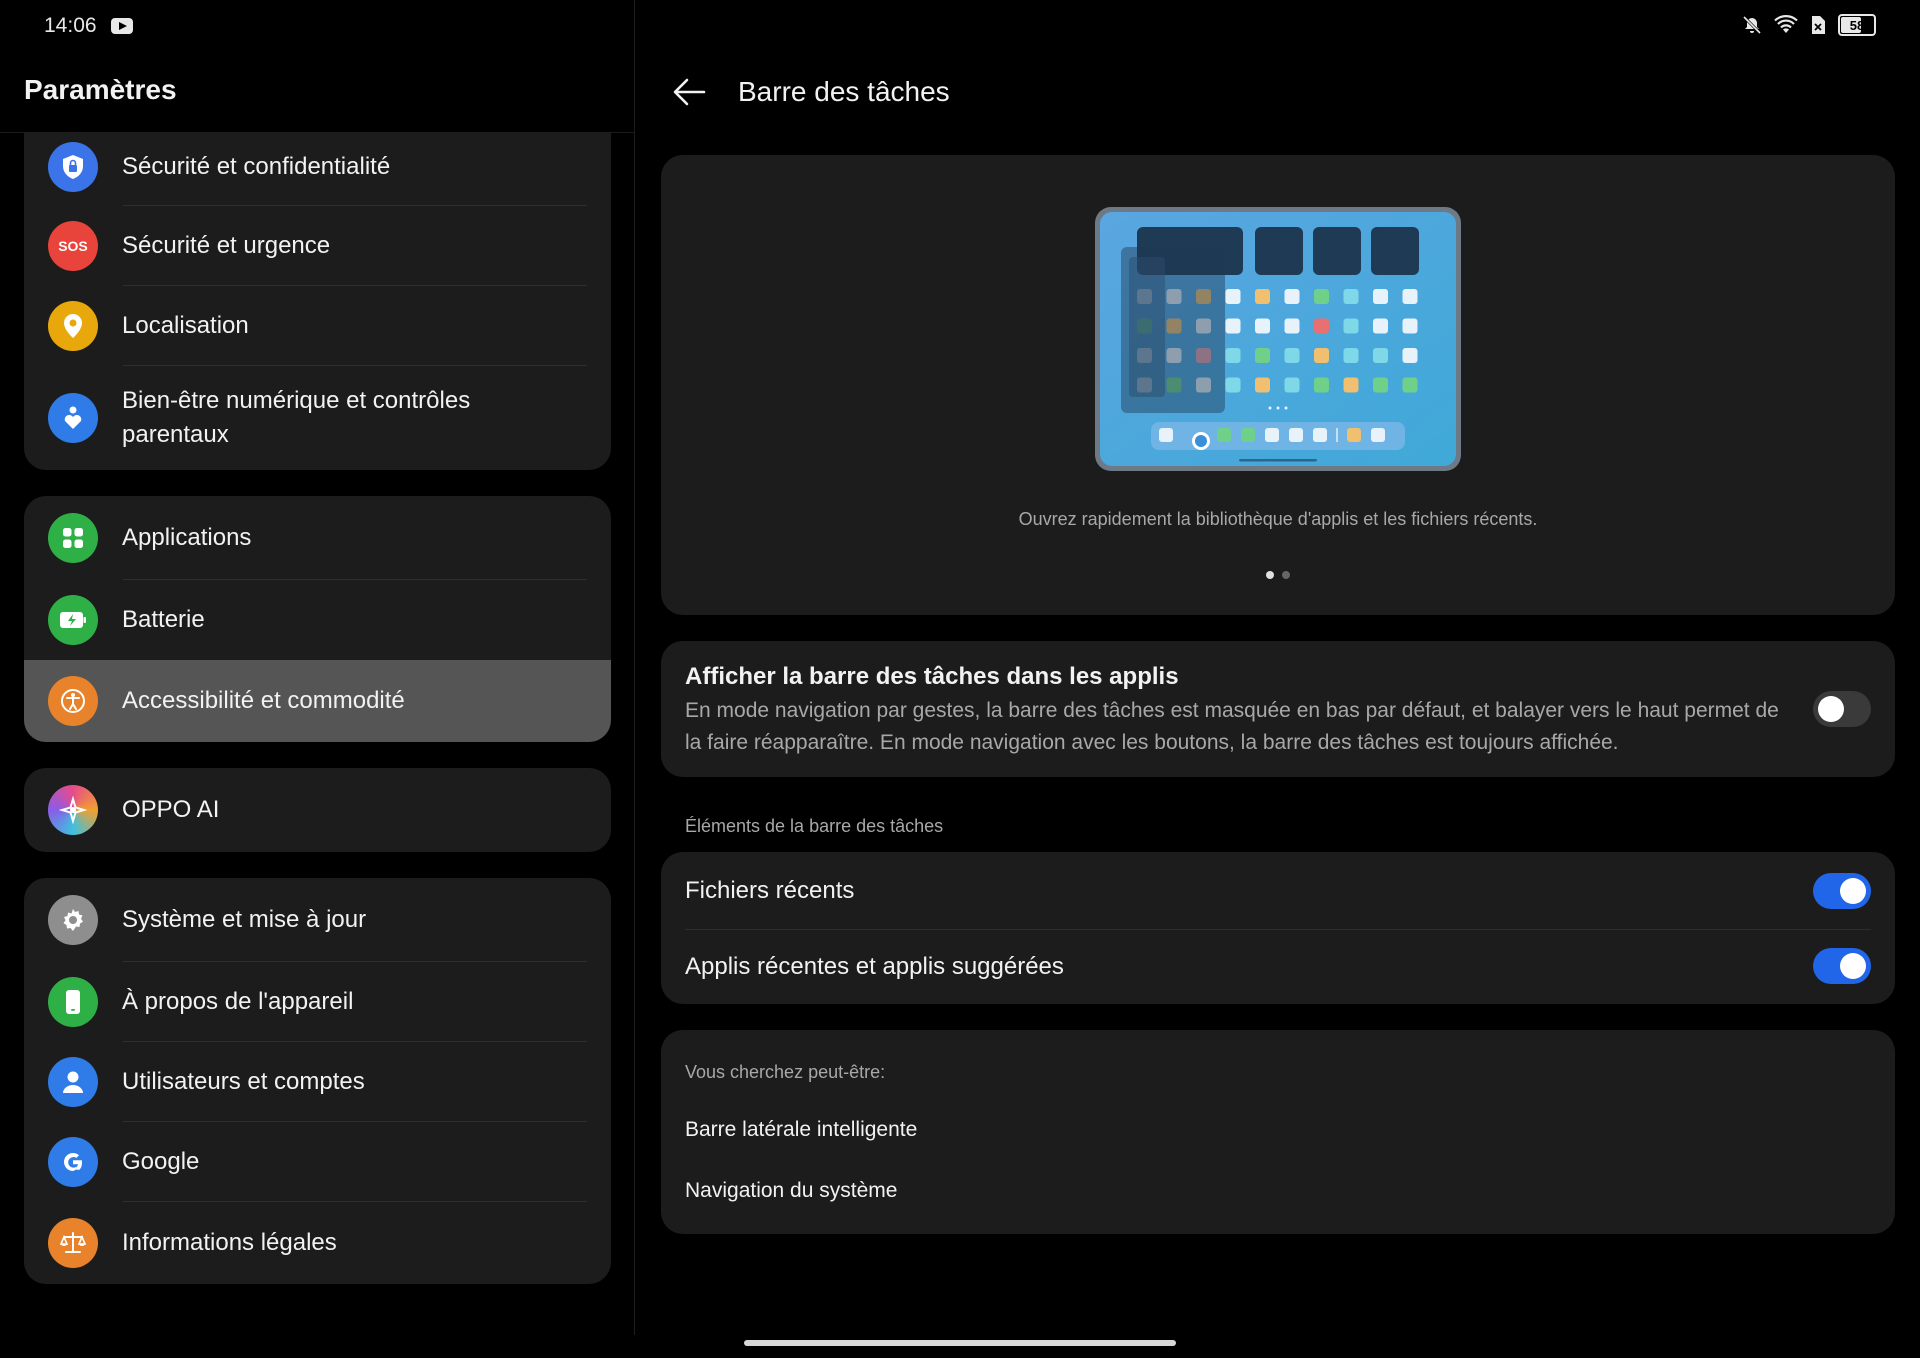  What do you see at coordinates (770, 890) in the screenshot?
I see `recent-files-label: Fichiers récents` at bounding box center [770, 890].